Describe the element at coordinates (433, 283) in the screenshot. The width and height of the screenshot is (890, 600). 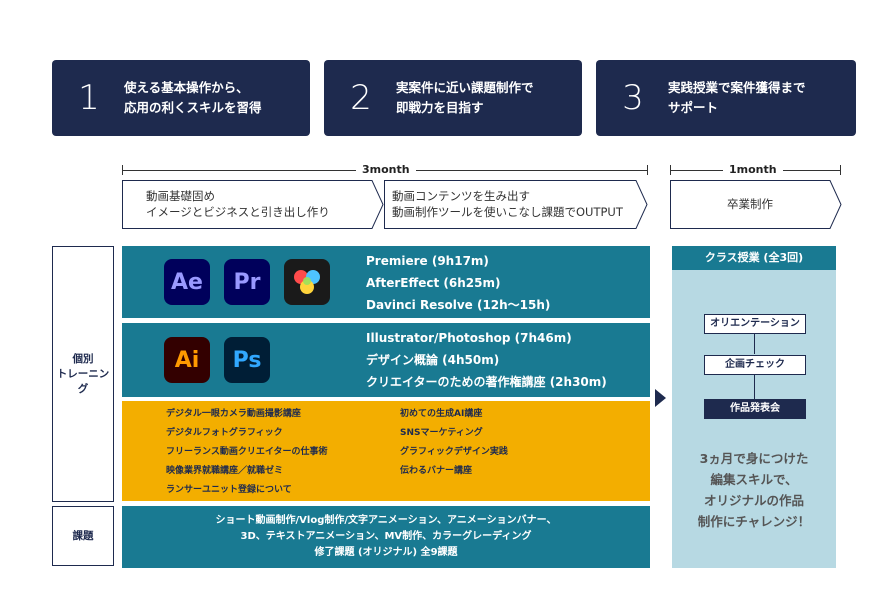
I see `course-item: AfterEffect (6h25m)` at that location.